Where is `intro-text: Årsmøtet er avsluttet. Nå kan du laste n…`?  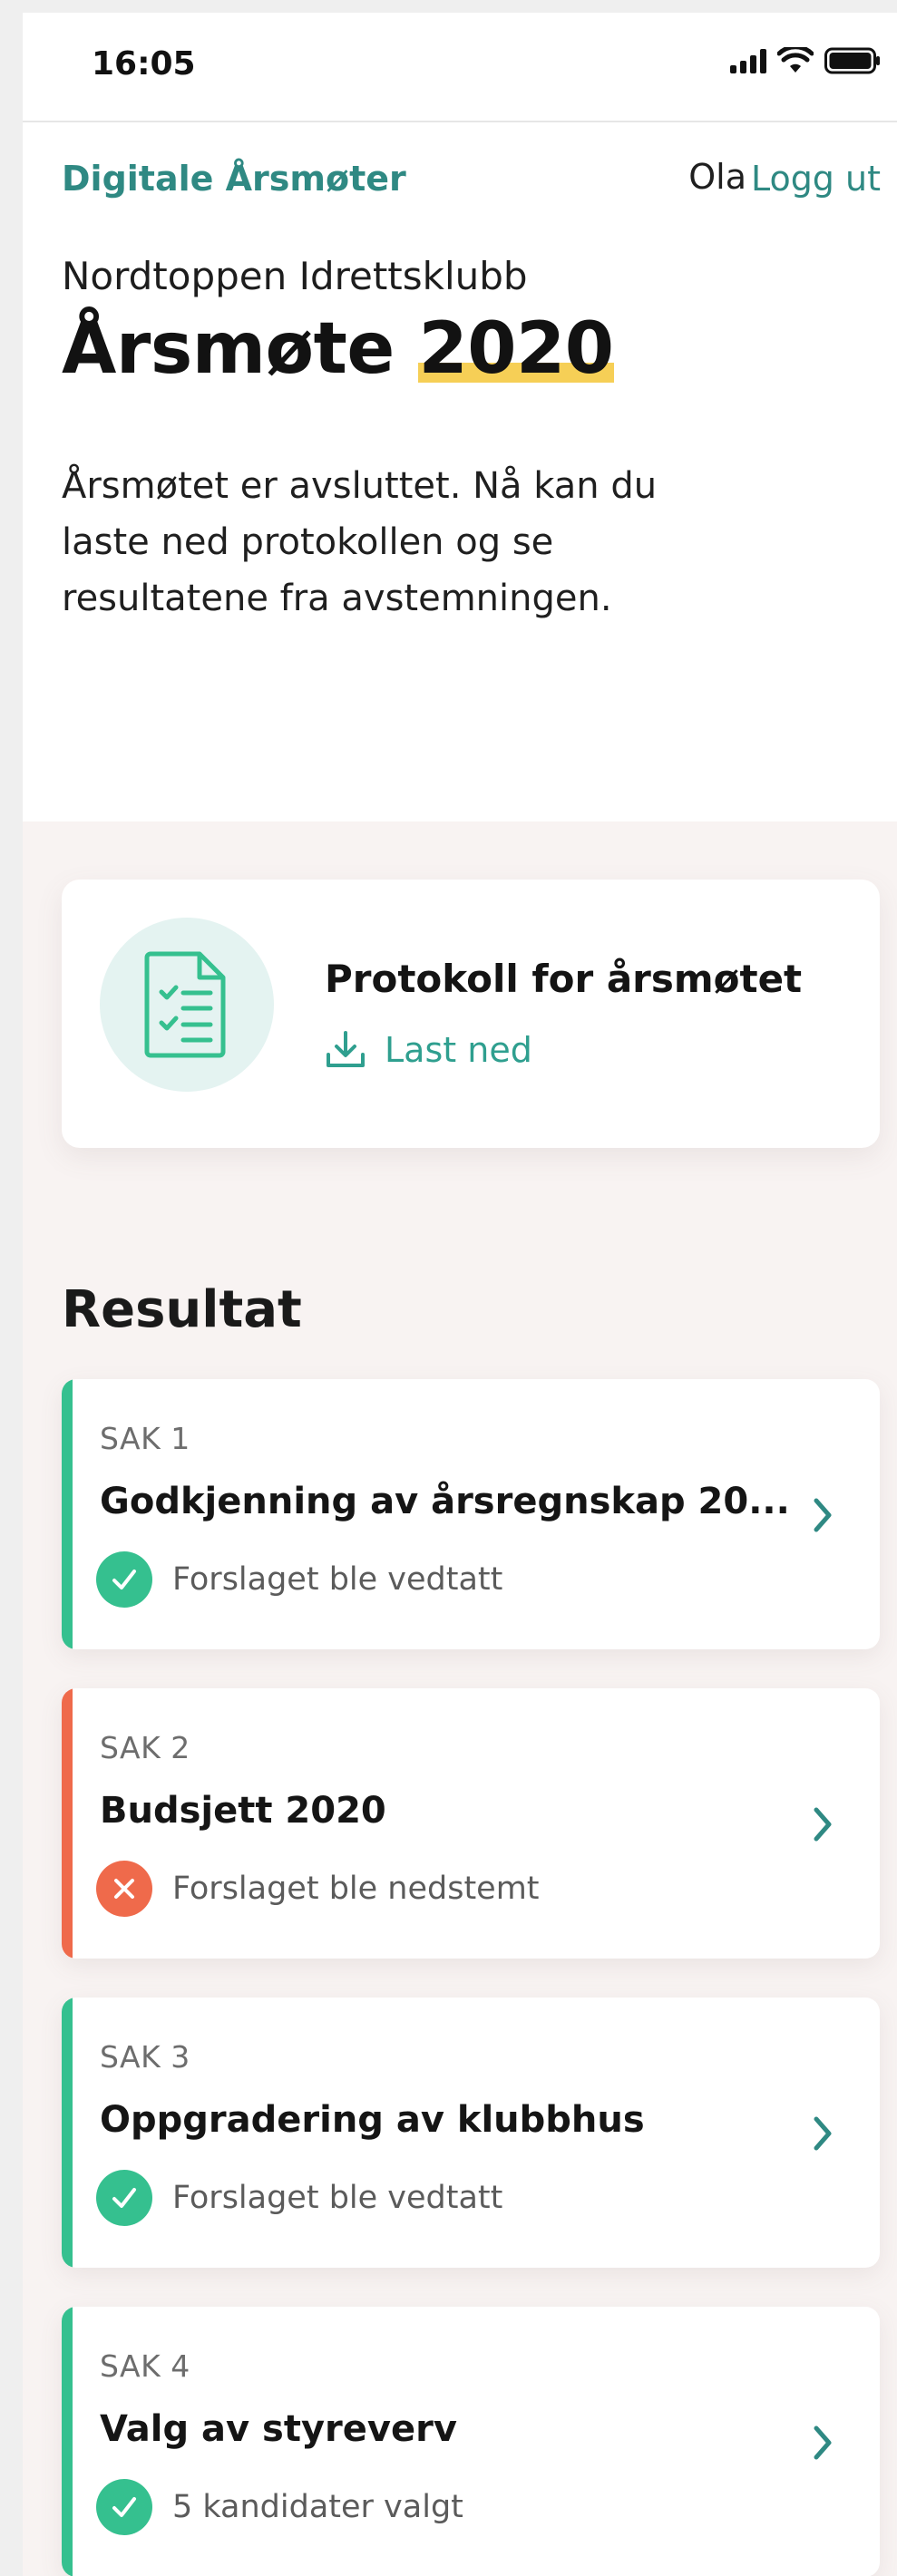
intro-text: Årsmøtet er avsluttet. Nå kan du laste n… is located at coordinates (360, 542).